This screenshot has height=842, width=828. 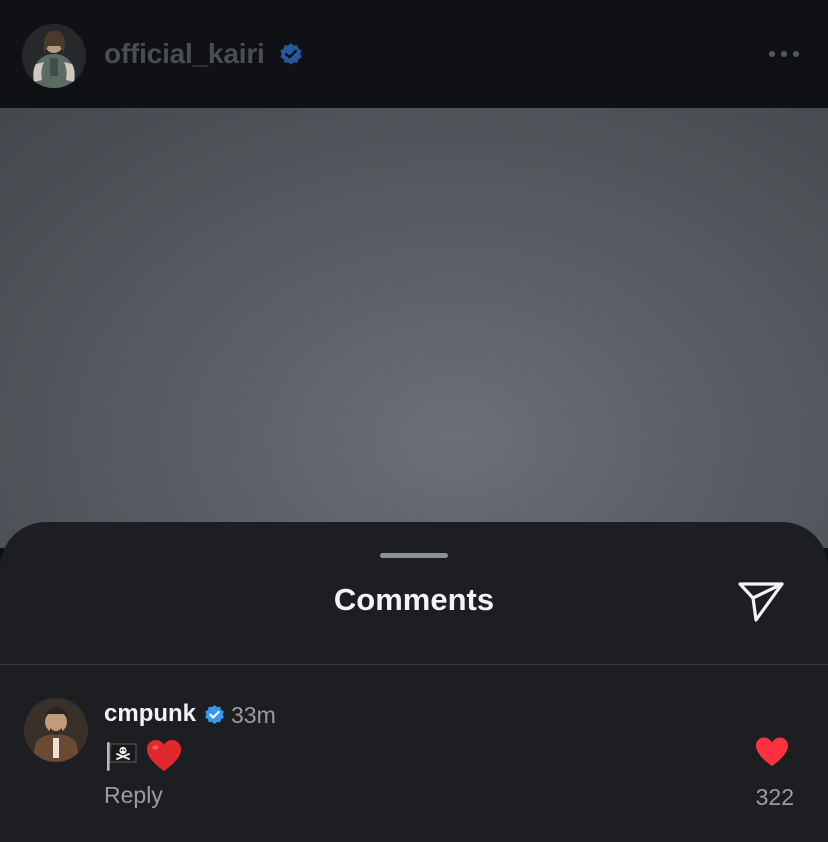 I want to click on share-icon, so click(x=761, y=601).